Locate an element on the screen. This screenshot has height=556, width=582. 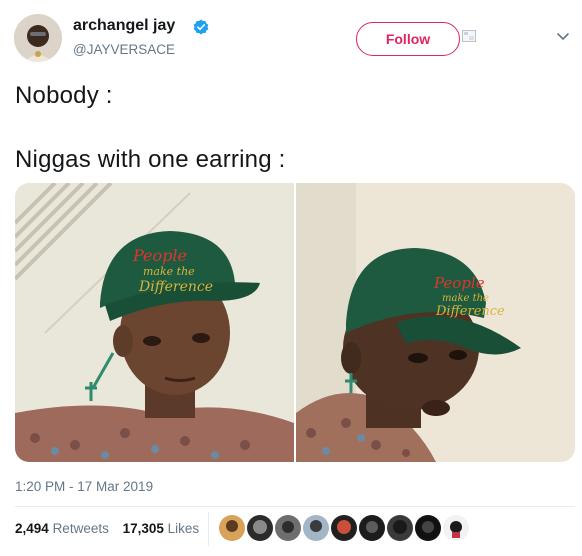
divider-top is located at coordinates (295, 506).